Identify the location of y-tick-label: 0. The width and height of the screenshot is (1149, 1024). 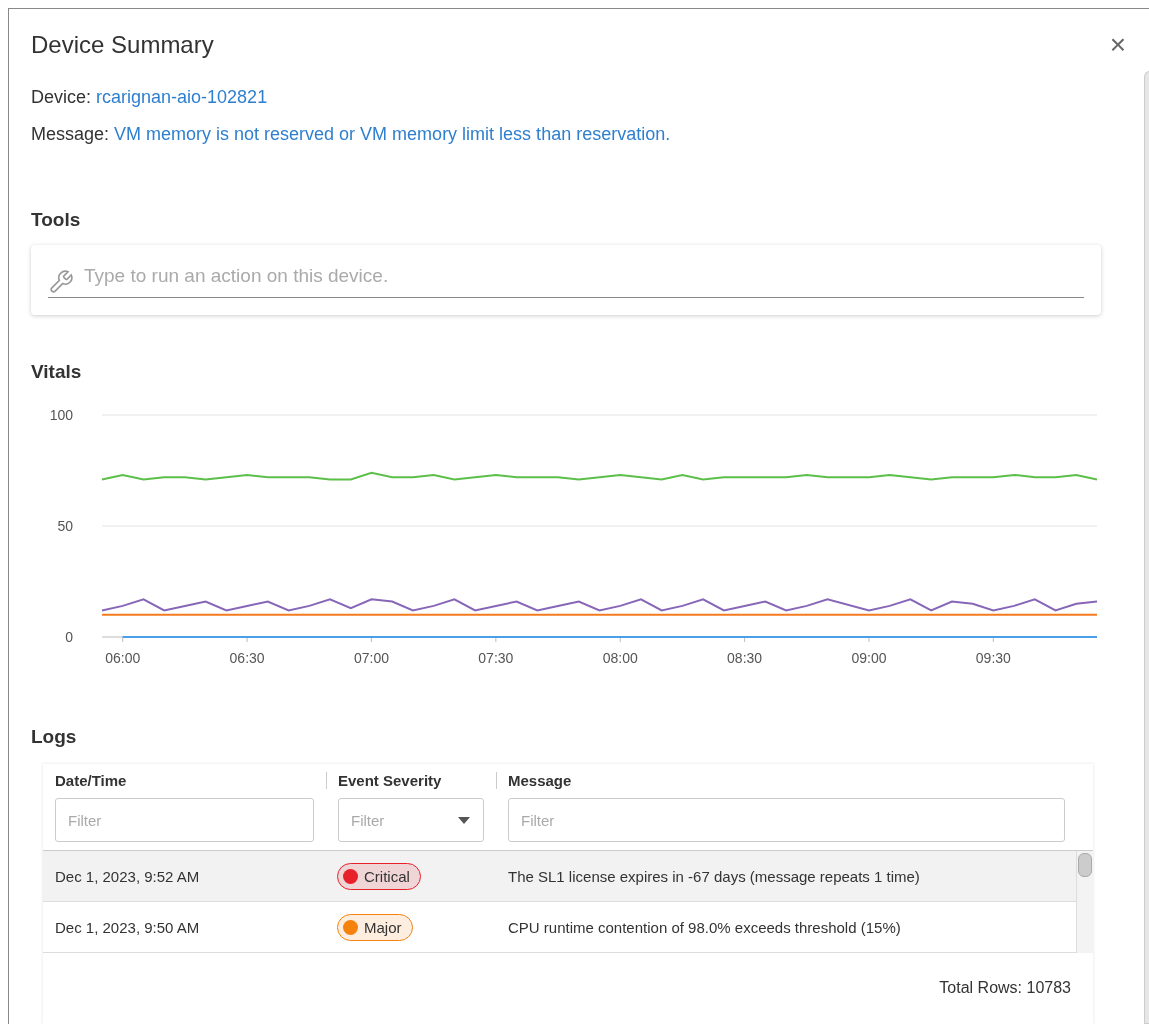
(69, 637).